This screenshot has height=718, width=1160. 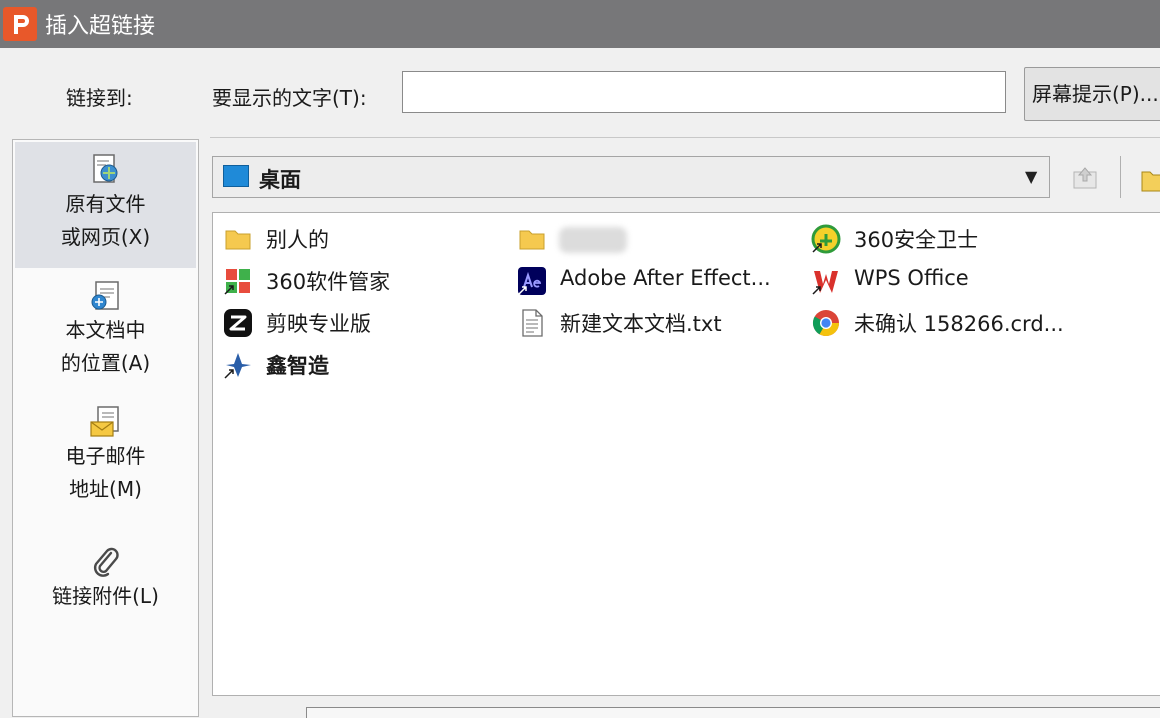 I want to click on file-name: 别人的, so click(x=297, y=240).